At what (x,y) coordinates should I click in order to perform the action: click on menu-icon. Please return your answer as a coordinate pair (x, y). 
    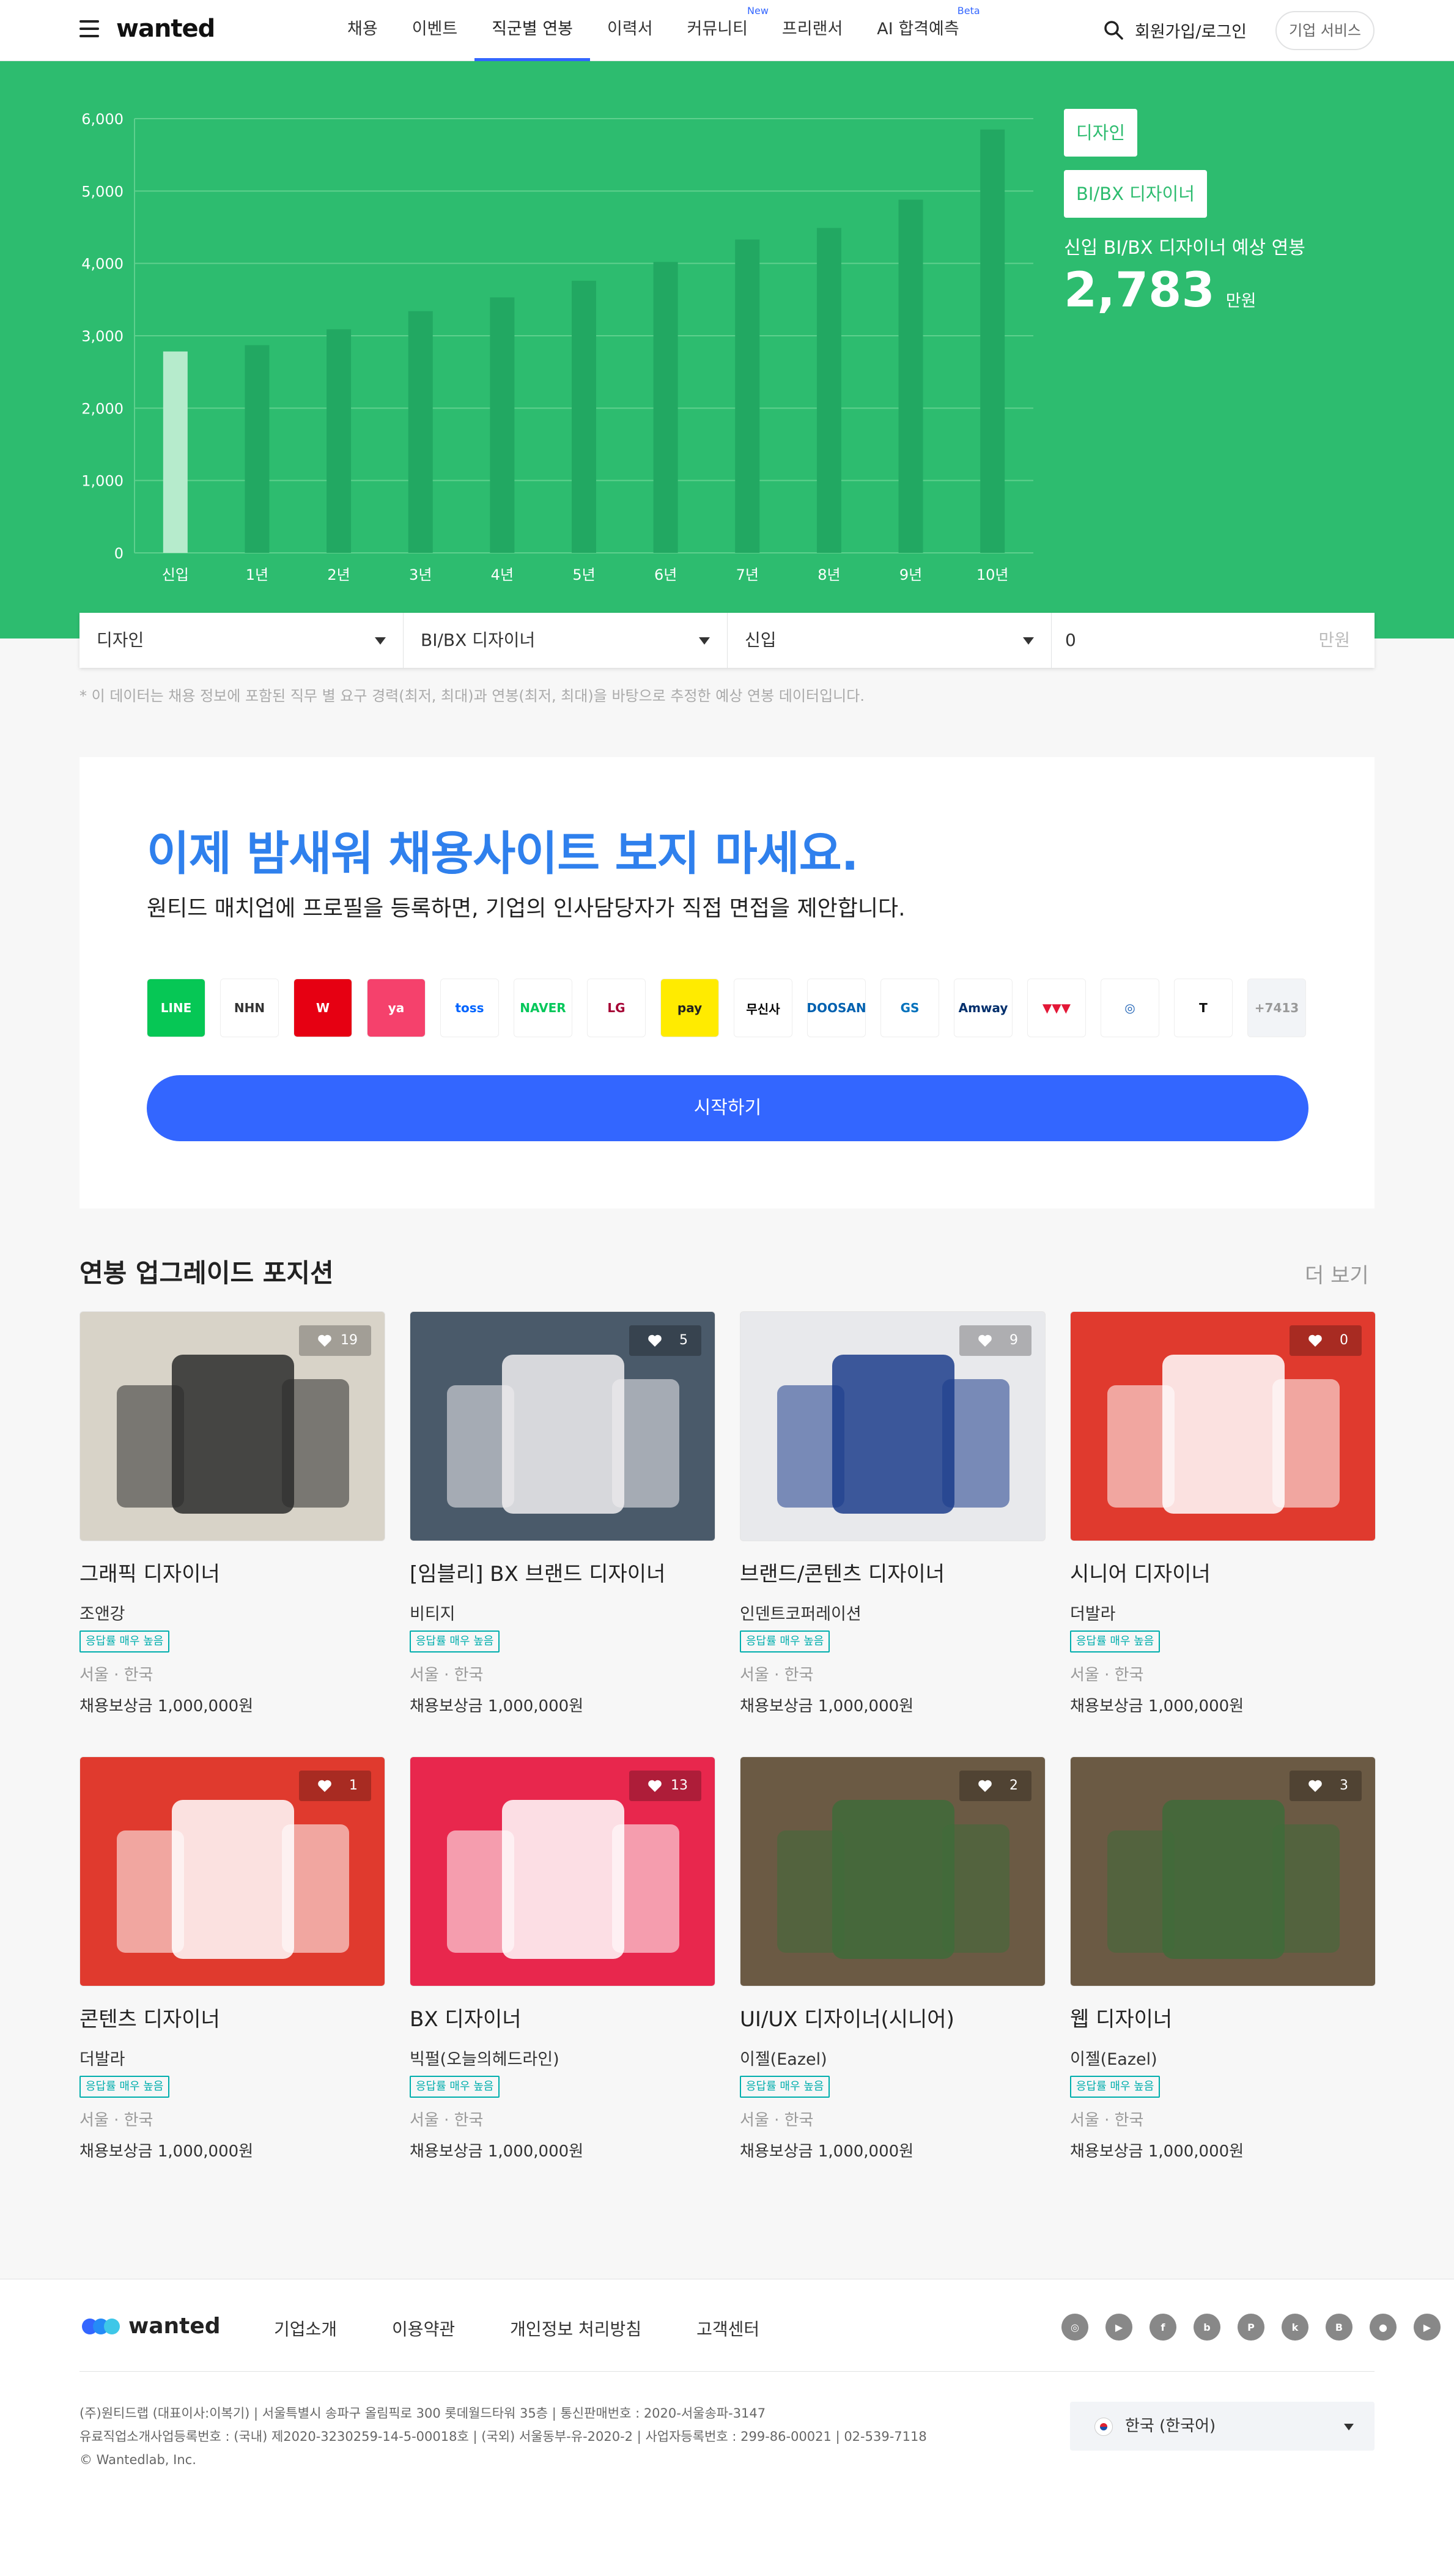
    Looking at the image, I should click on (89, 28).